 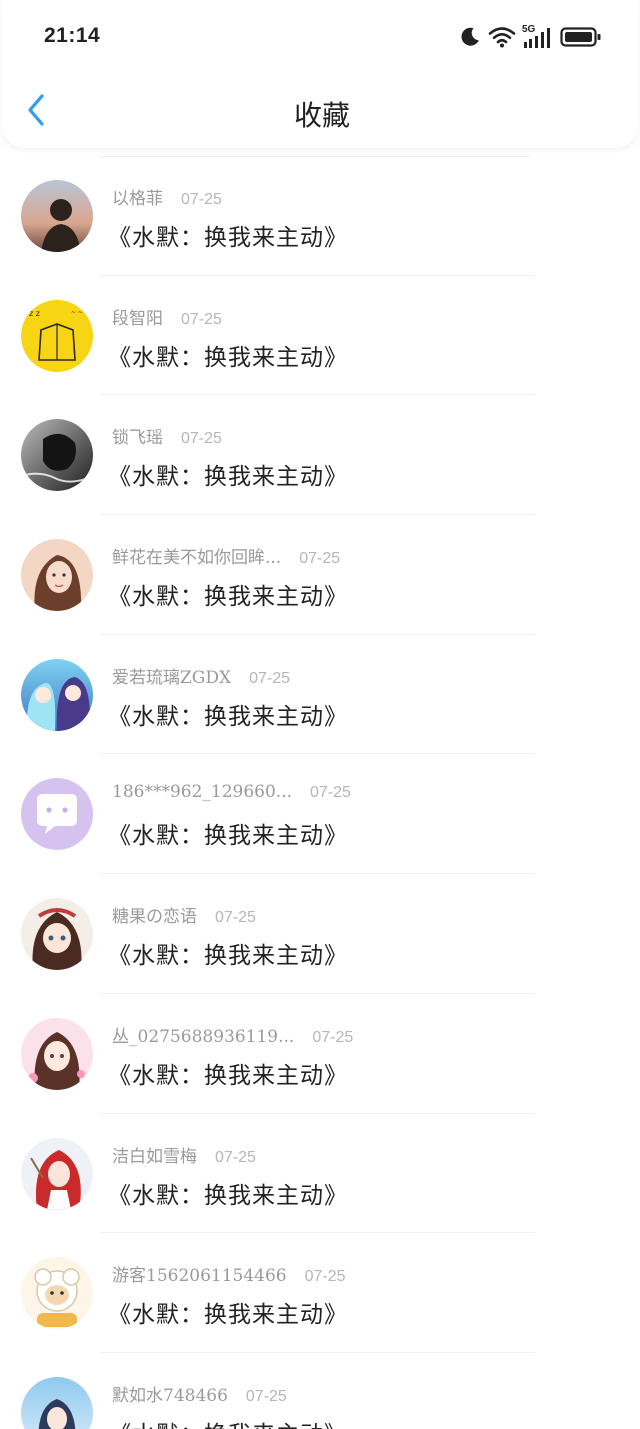 What do you see at coordinates (320, 1174) in the screenshot?
I see `list-item: 洁白如雪梅 07-25 《水默：换我来主动》` at bounding box center [320, 1174].